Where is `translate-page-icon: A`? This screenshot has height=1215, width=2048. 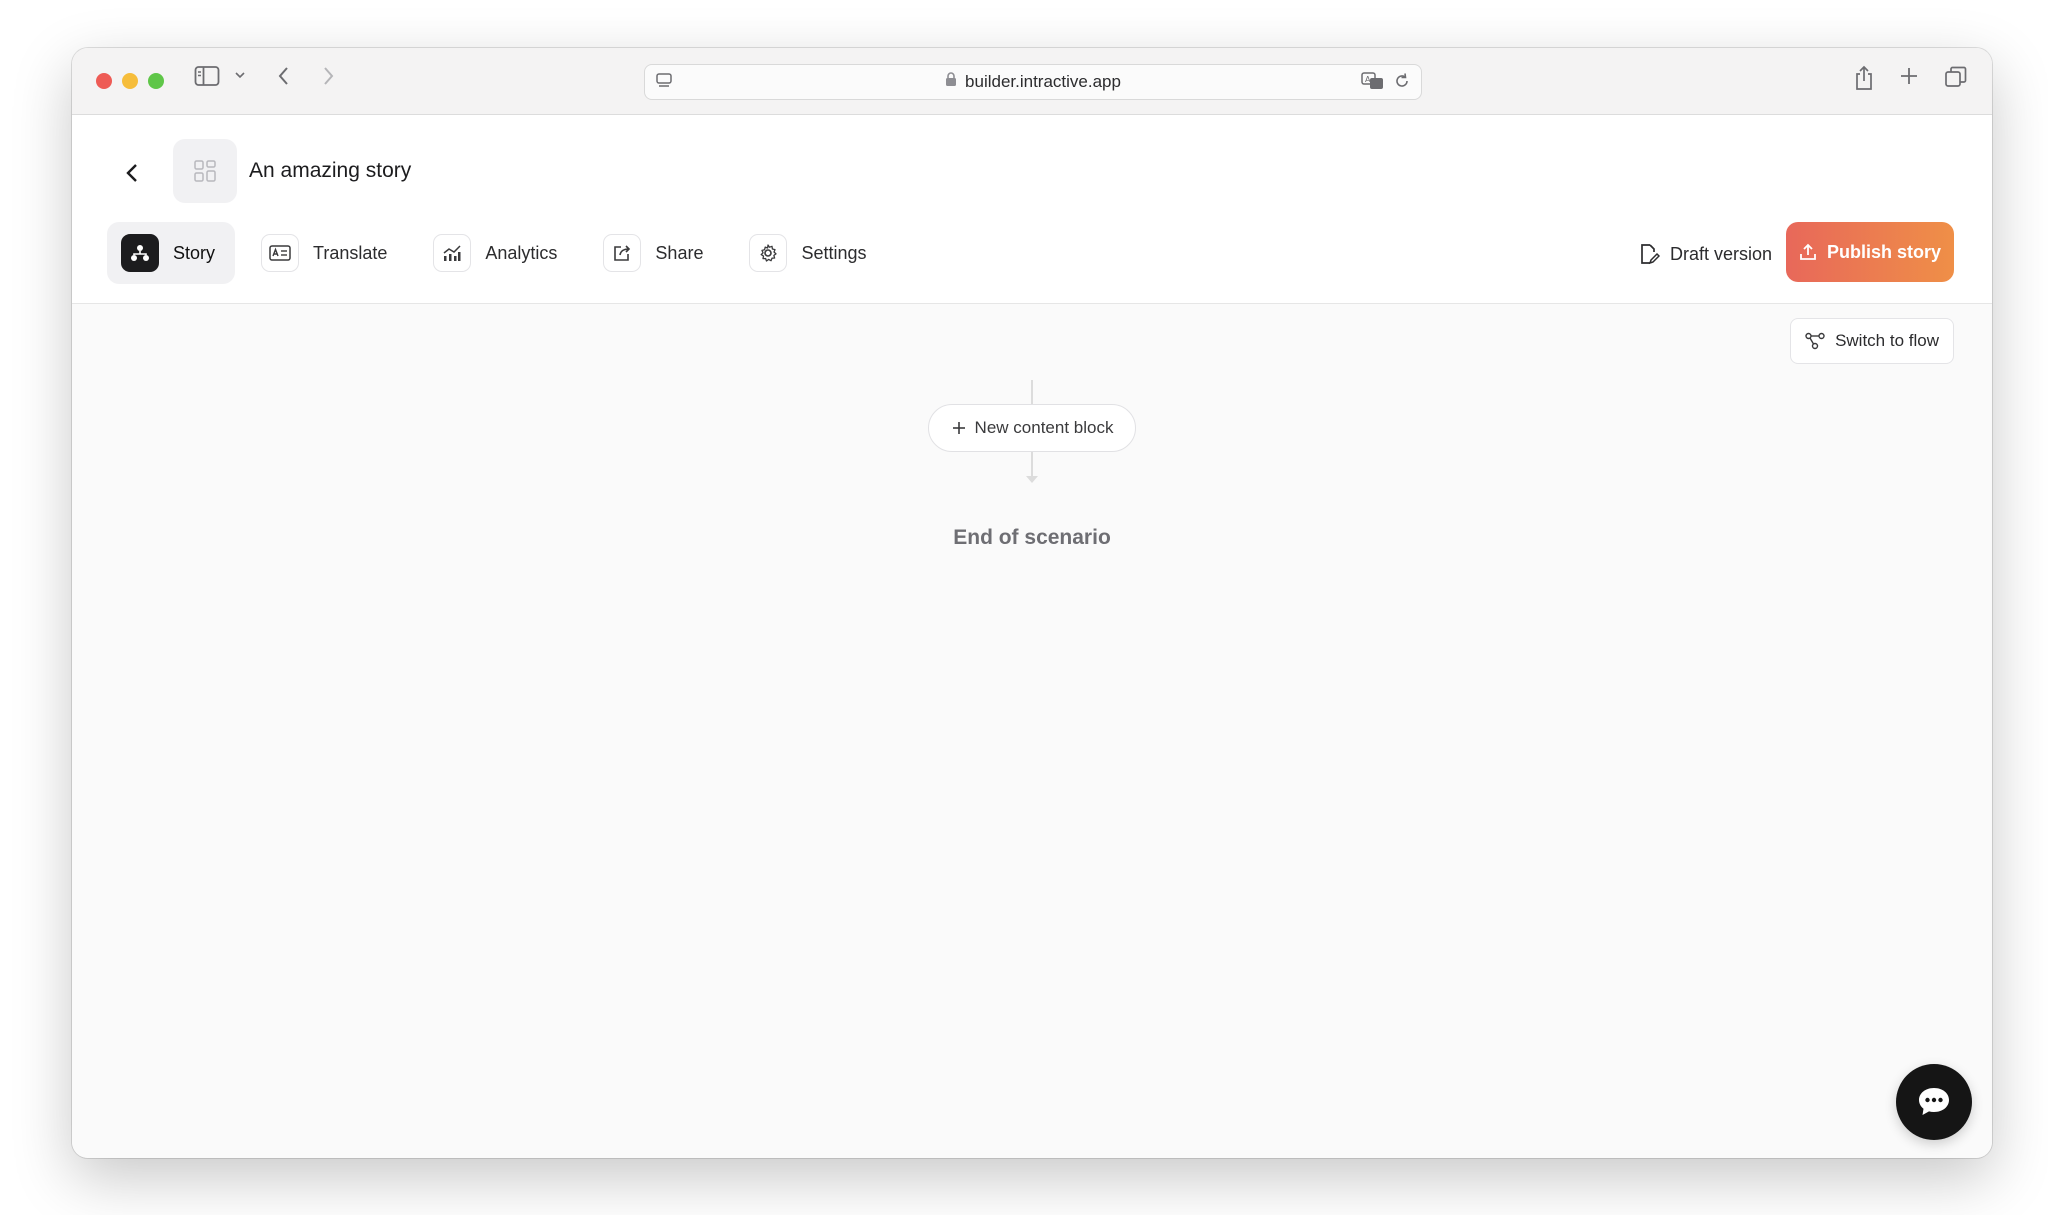
translate-page-icon: A is located at coordinates (1373, 83).